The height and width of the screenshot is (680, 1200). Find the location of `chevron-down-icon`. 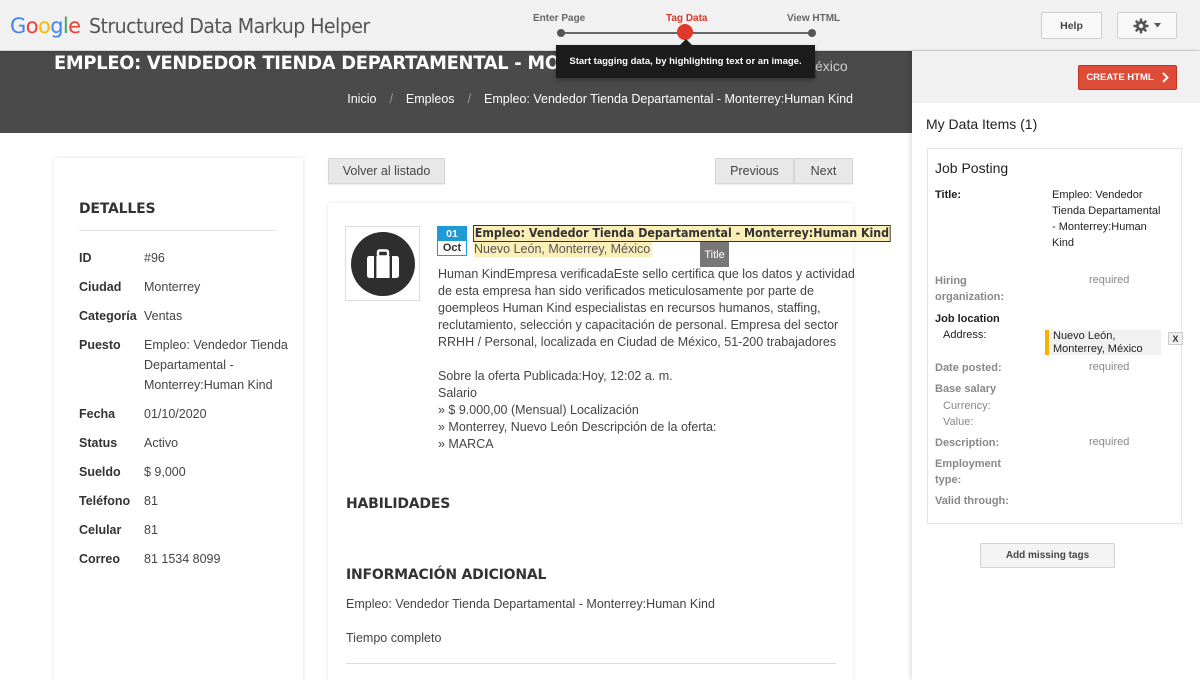

chevron-down-icon is located at coordinates (1157, 25).